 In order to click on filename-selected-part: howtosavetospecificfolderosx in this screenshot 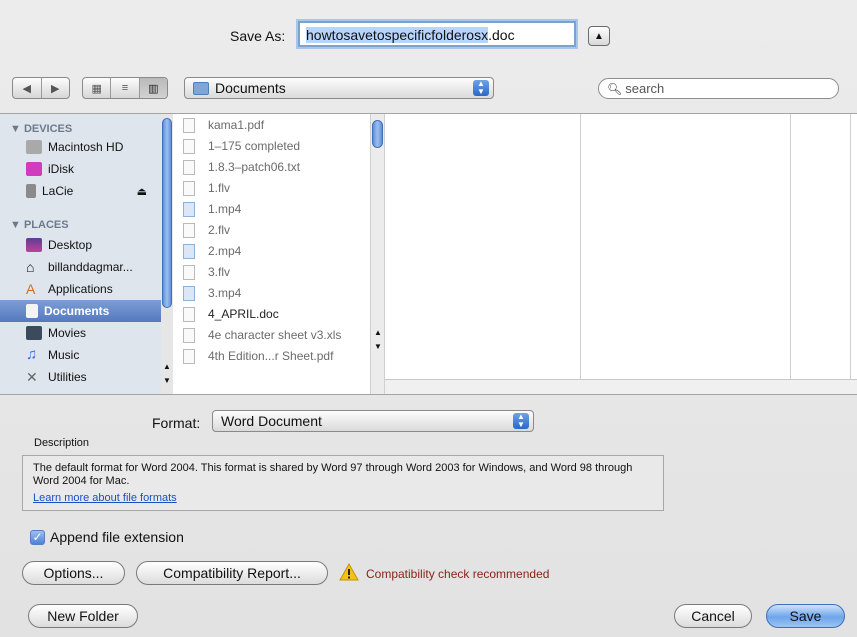, I will do `click(397, 35)`.